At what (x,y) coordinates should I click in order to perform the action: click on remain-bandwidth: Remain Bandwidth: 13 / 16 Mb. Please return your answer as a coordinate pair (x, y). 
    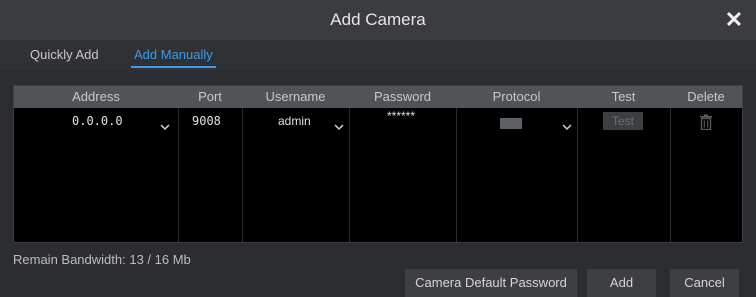
    Looking at the image, I should click on (102, 259).